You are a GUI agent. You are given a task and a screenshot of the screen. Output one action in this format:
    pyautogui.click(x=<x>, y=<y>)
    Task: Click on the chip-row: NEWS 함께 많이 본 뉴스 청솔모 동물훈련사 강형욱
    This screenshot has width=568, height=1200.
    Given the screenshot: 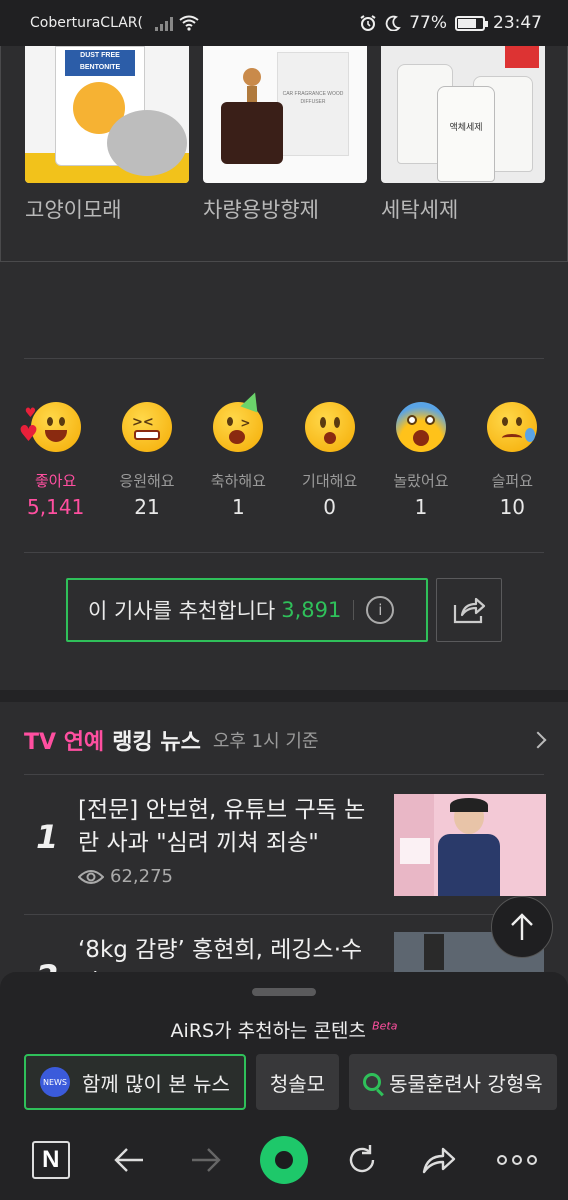 What is the action you would take?
    pyautogui.click(x=290, y=1082)
    